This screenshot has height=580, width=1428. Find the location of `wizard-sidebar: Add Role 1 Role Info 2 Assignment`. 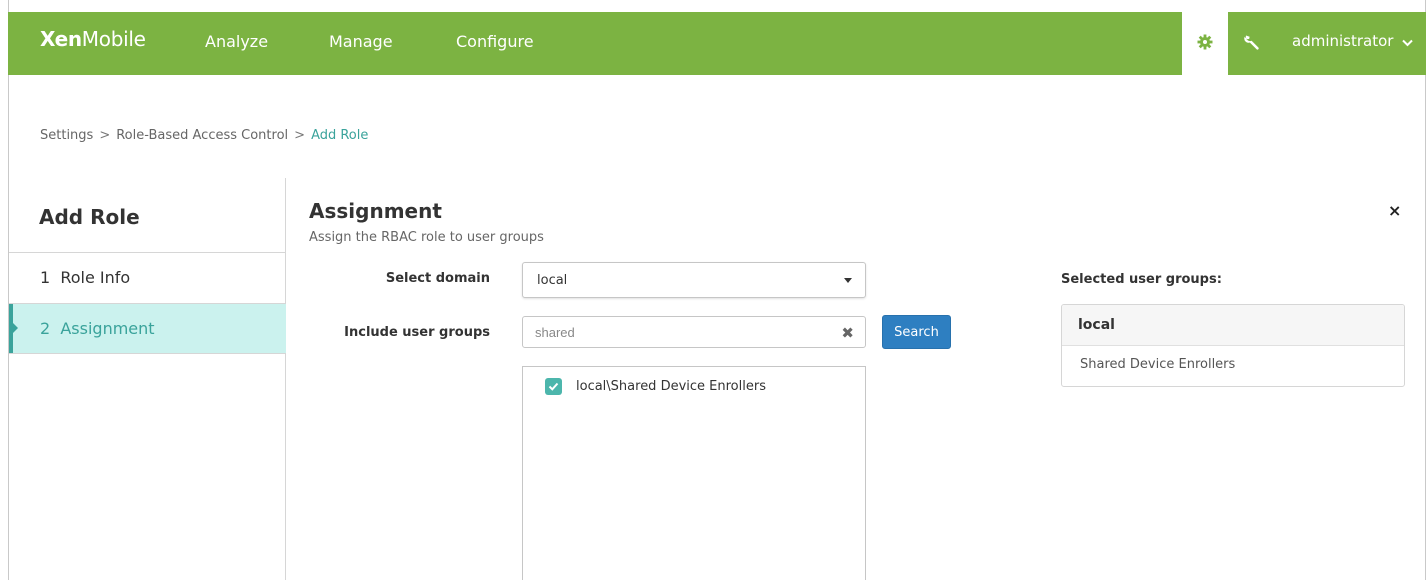

wizard-sidebar: Add Role 1 Role Info 2 Assignment is located at coordinates (147, 379).